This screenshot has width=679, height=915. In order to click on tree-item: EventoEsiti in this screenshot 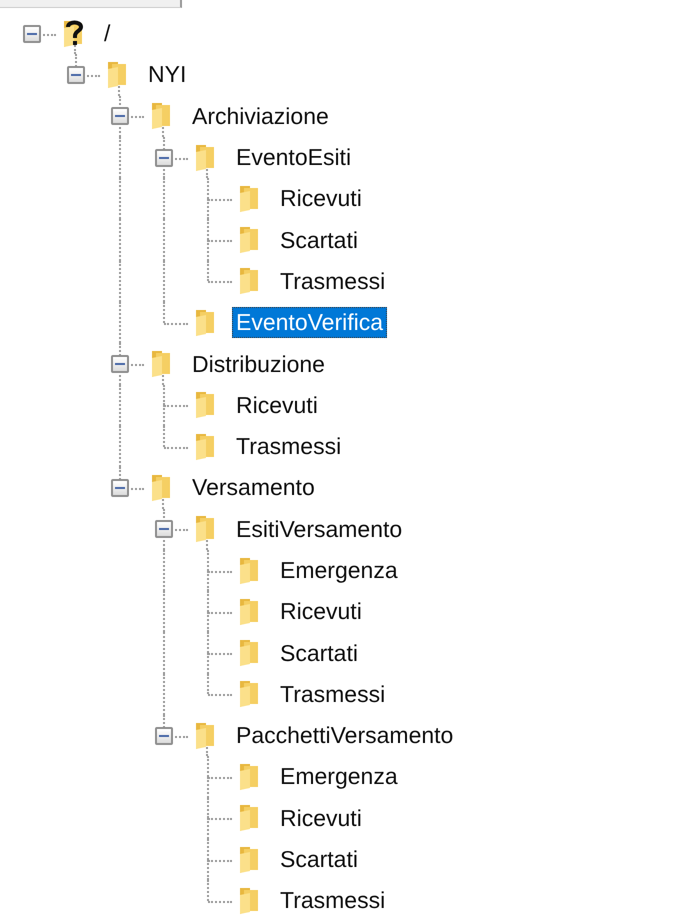, I will do `click(294, 158)`.